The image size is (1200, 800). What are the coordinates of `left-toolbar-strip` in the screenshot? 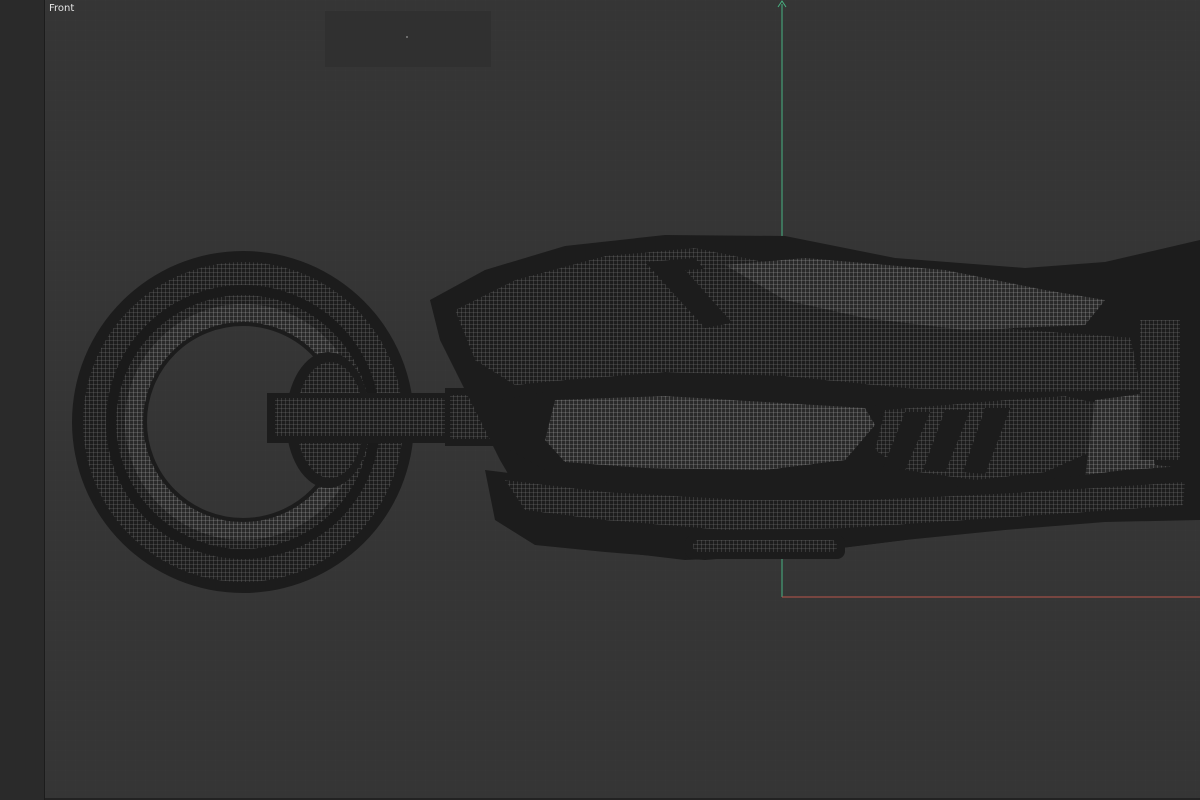 It's located at (22, 400).